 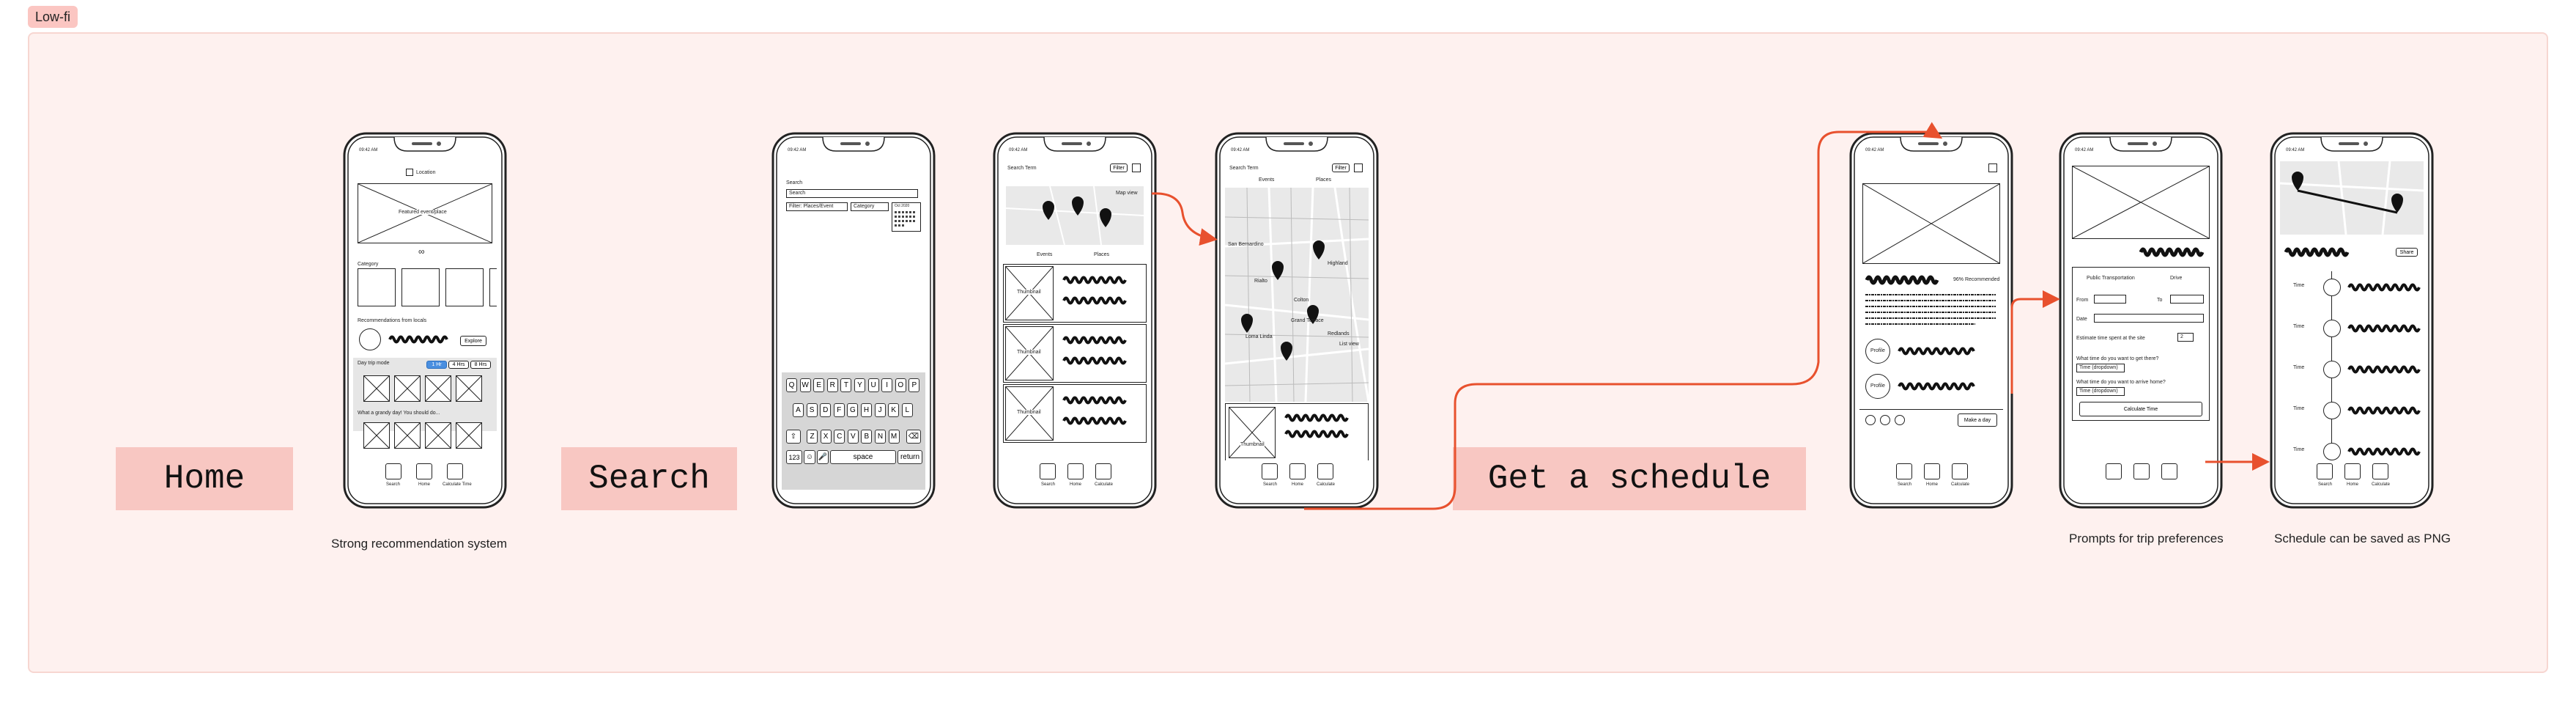 What do you see at coordinates (1184, 219) in the screenshot?
I see `arrow-map-view` at bounding box center [1184, 219].